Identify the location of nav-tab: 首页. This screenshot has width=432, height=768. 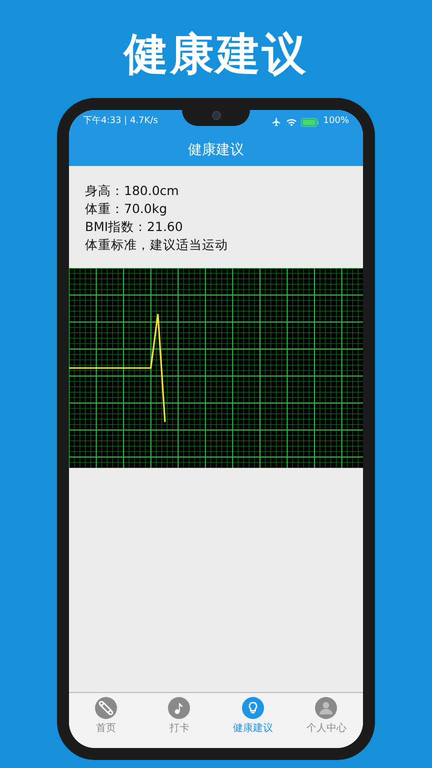
(105, 716).